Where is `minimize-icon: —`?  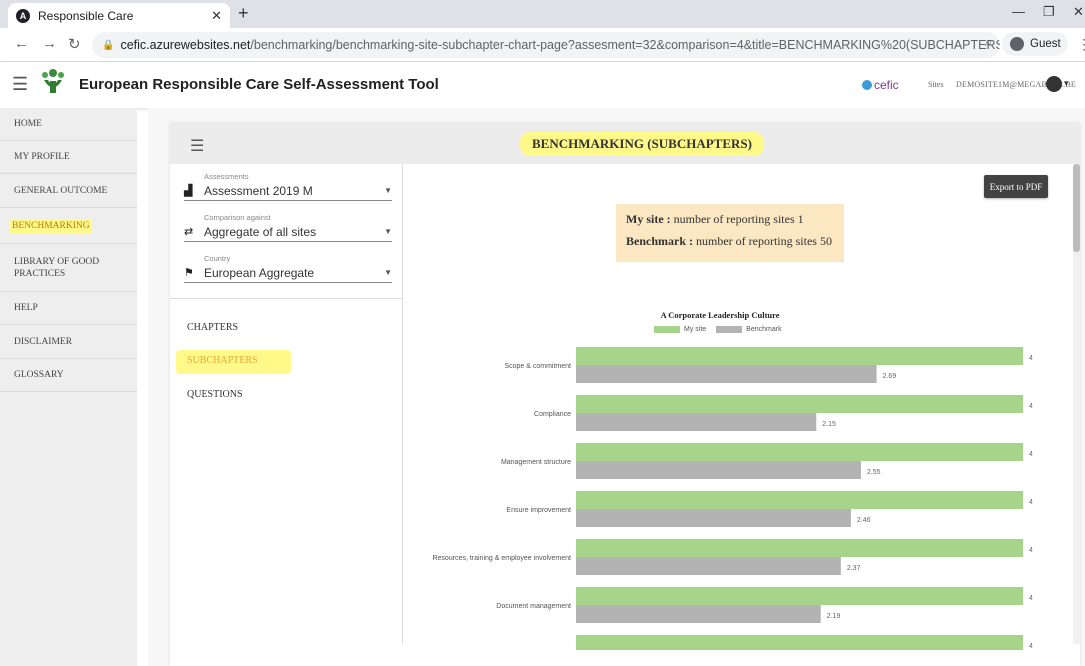 minimize-icon: — is located at coordinates (1018, 11).